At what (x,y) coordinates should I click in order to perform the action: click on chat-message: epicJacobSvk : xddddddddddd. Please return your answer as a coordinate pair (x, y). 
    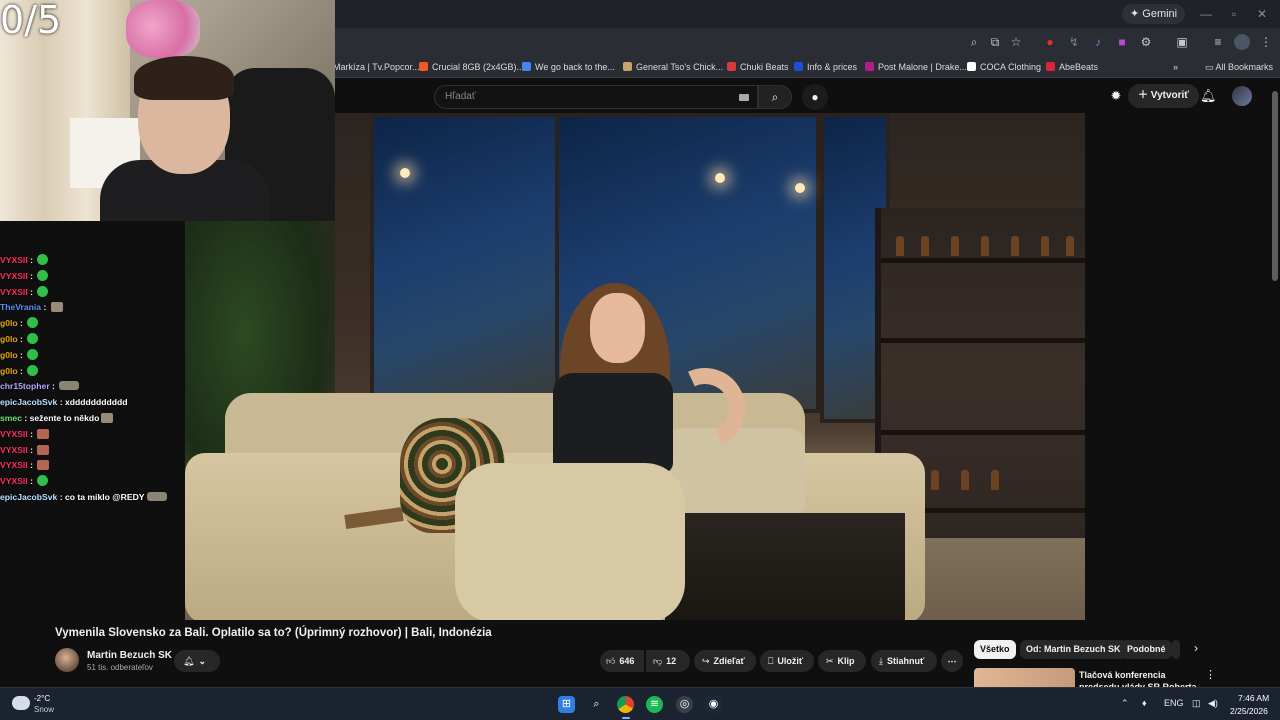
    Looking at the image, I should click on (92, 403).